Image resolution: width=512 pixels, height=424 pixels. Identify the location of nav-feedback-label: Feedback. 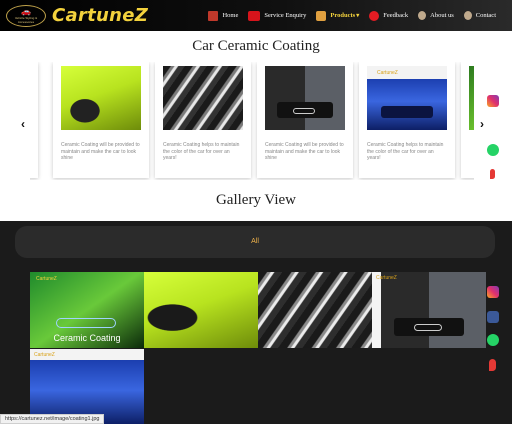
(396, 15).